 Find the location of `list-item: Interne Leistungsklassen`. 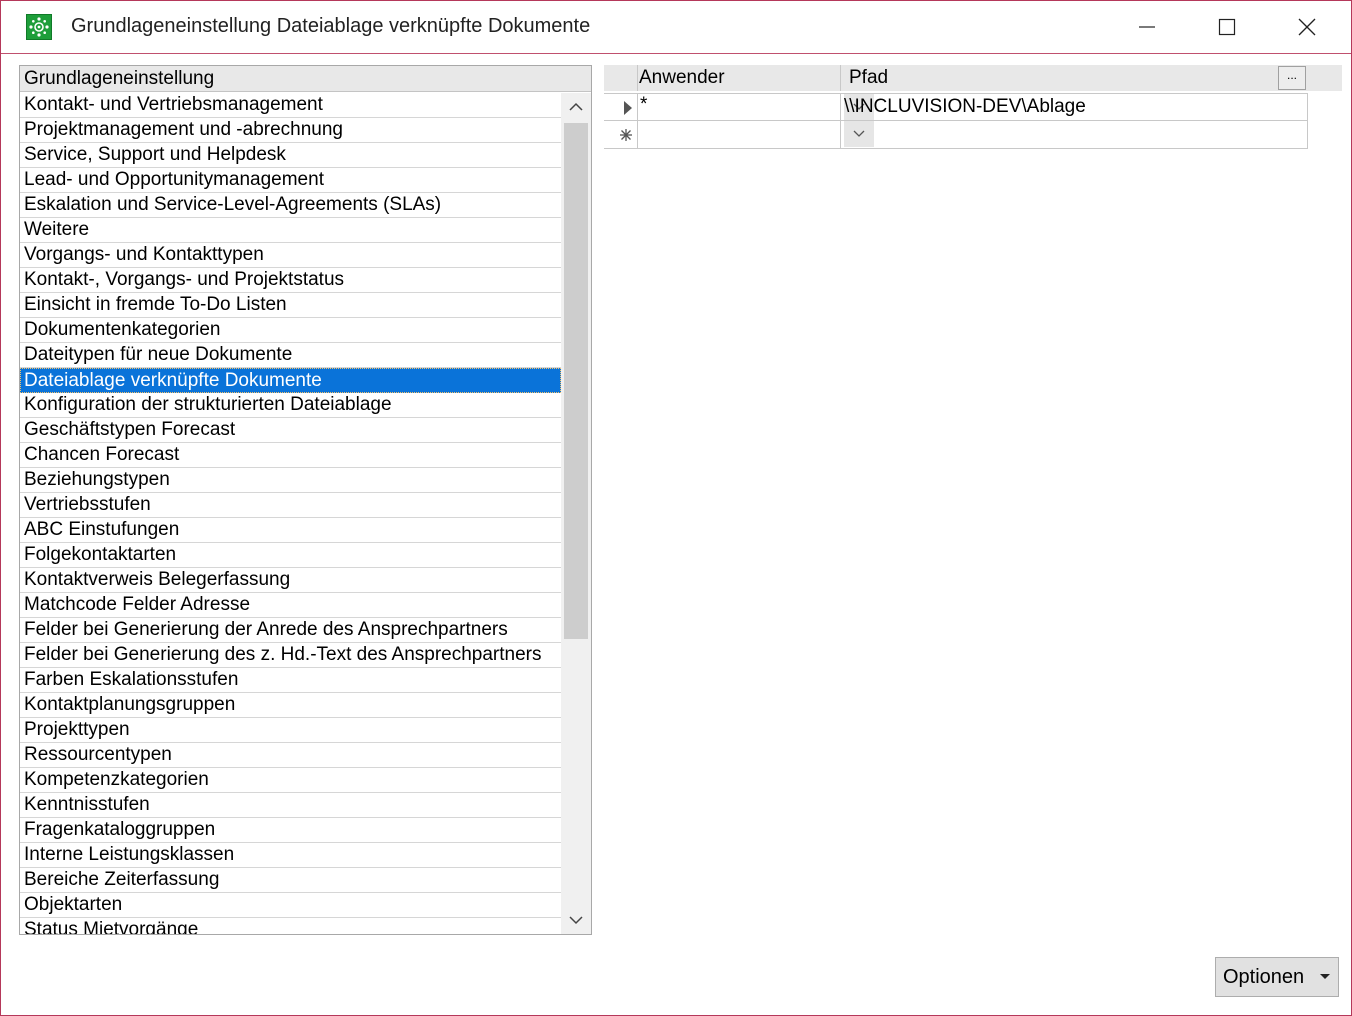

list-item: Interne Leistungsklassen is located at coordinates (290, 855).